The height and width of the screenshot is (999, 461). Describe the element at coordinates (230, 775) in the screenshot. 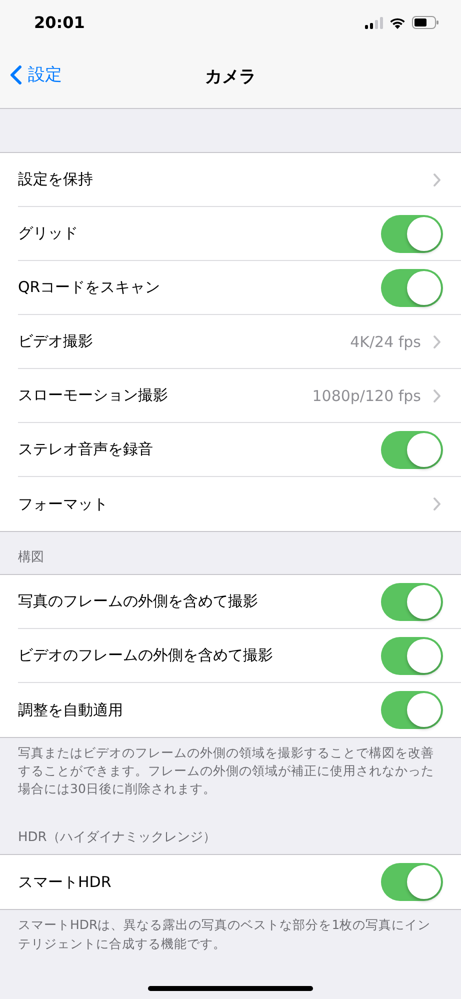

I see `section-footer: 写真またはビデオのフレームの外側の領域を撮影することで構図を改善することができます。フレームの外側の領域が補正に使用されなかった場合には30日後に削除されます。` at that location.